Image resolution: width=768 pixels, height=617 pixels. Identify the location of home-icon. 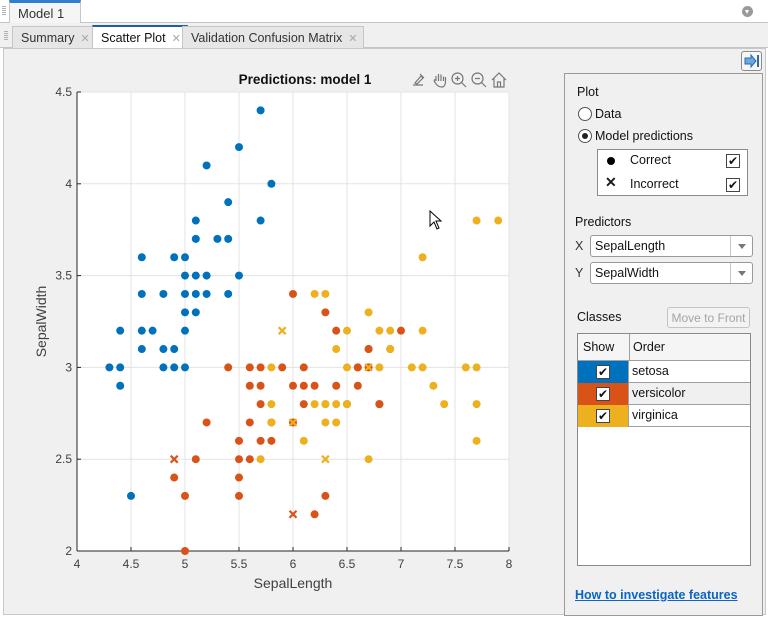
(499, 80).